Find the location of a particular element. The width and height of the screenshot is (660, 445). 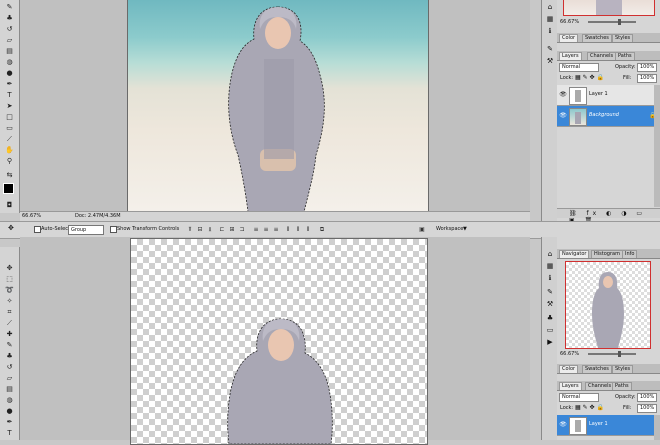

align-right-icon: ⊐ is located at coordinates (242, 229).